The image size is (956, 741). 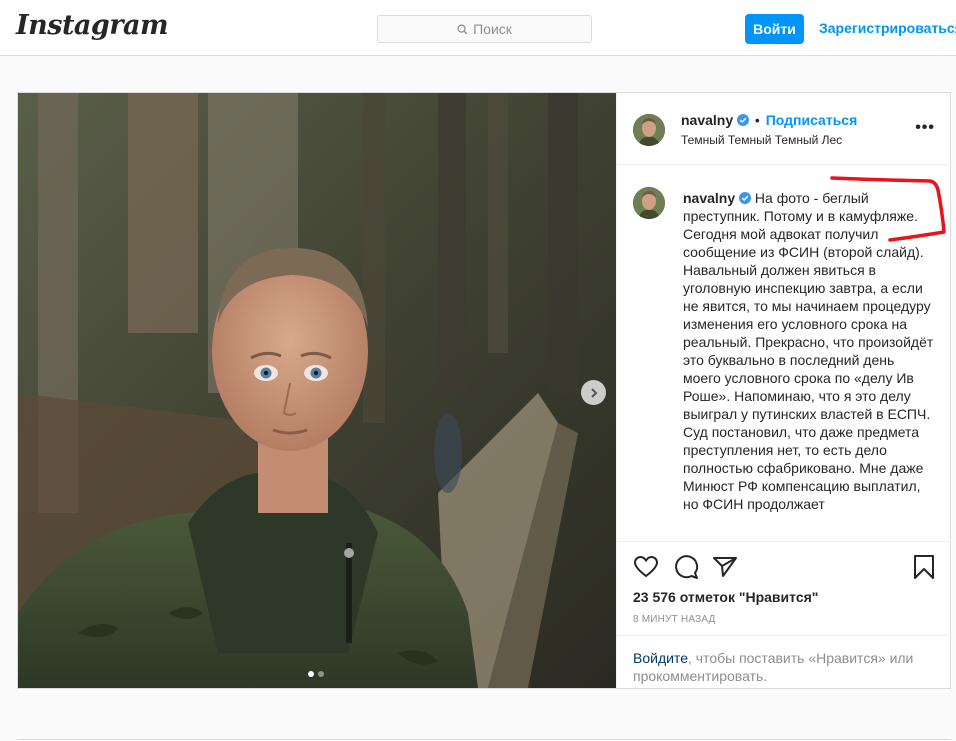 What do you see at coordinates (774, 29) in the screenshot?
I see `login-button: Войти` at bounding box center [774, 29].